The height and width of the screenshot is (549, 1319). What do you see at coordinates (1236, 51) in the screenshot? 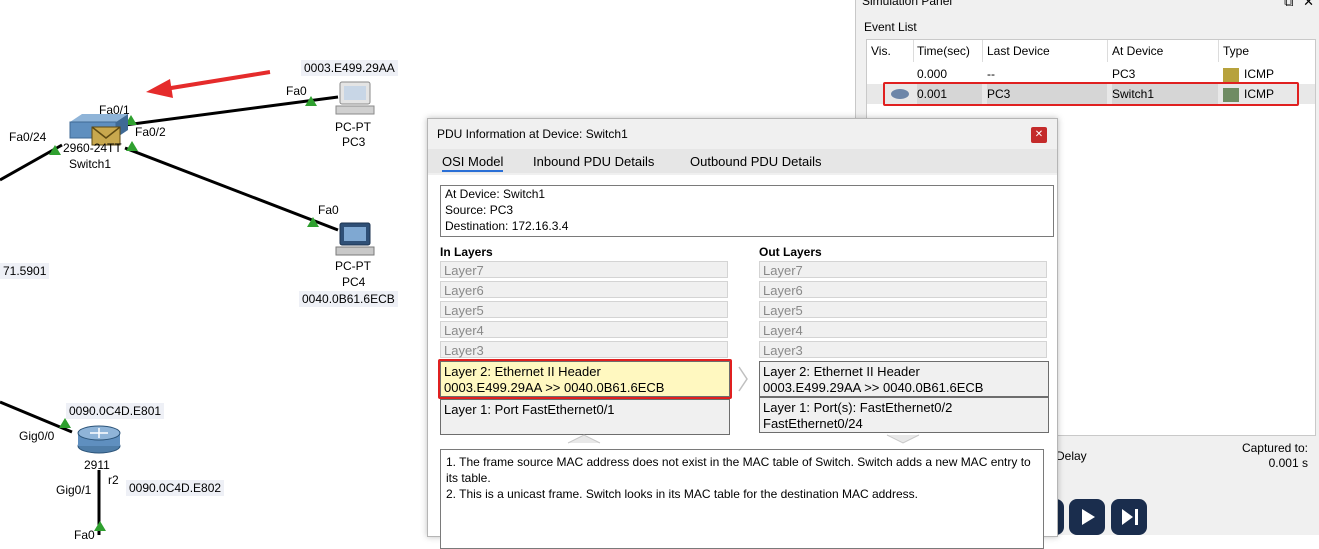
I see `column-header-type: Type` at bounding box center [1236, 51].